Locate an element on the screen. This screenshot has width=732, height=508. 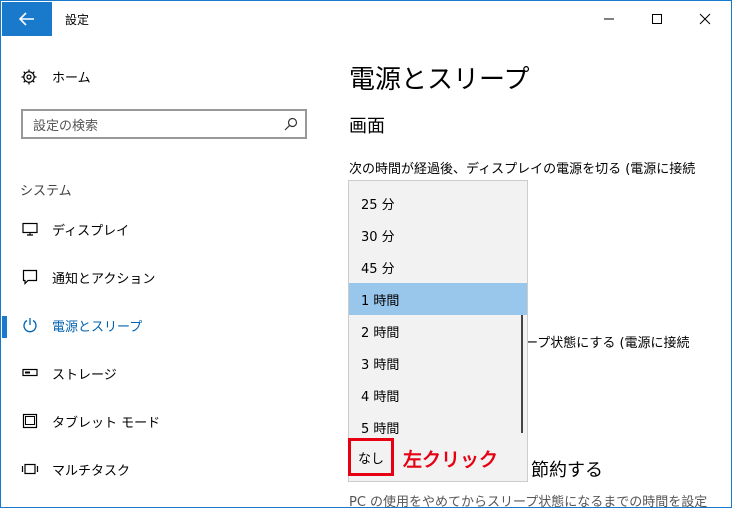
monitor-icon is located at coordinates (30, 229).